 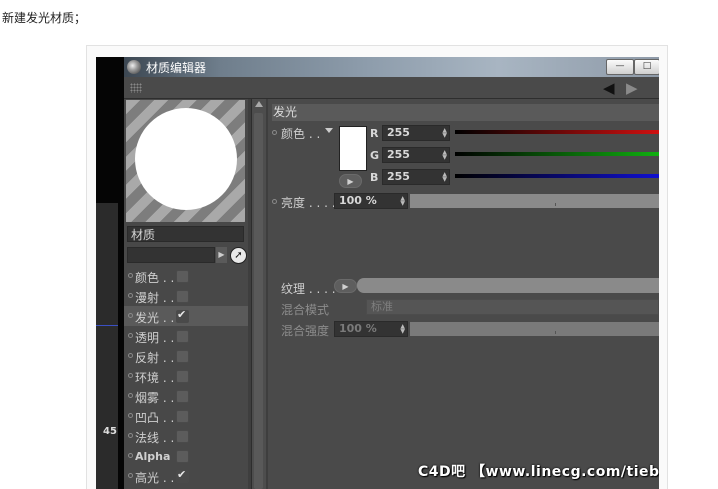 What do you see at coordinates (301, 134) in the screenshot?
I see `color-label: 颜色 . .` at bounding box center [301, 134].